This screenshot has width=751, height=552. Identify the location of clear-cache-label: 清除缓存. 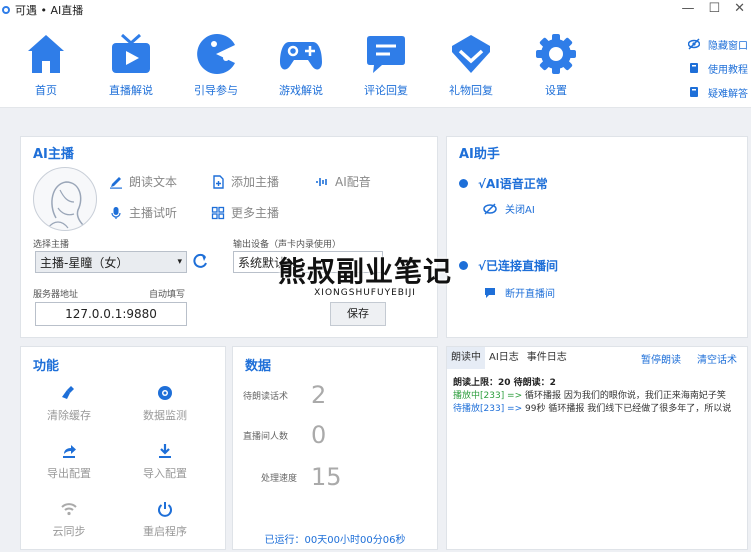
(69, 415).